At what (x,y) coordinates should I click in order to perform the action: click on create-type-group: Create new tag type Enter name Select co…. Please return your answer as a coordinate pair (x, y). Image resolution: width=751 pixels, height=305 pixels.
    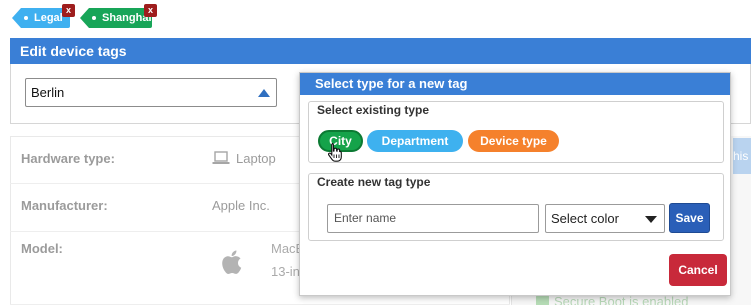
    Looking at the image, I should click on (516, 207).